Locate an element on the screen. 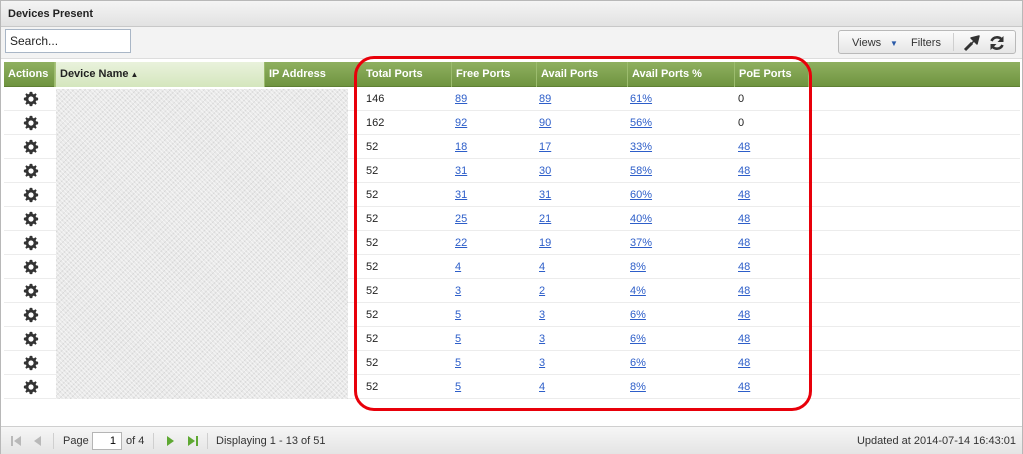  column-header-avail-ports: Avail Ports is located at coordinates (582, 74).